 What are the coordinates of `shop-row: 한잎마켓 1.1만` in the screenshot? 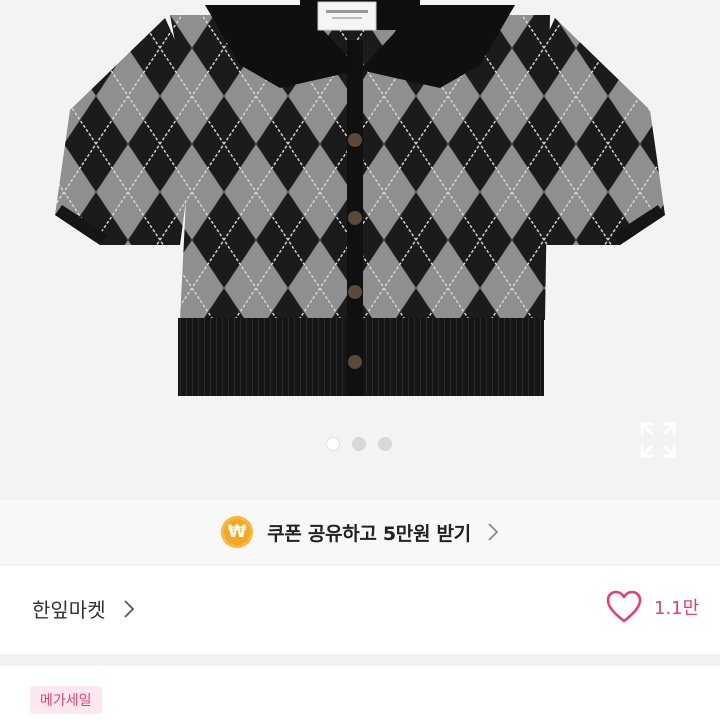 It's located at (360, 609).